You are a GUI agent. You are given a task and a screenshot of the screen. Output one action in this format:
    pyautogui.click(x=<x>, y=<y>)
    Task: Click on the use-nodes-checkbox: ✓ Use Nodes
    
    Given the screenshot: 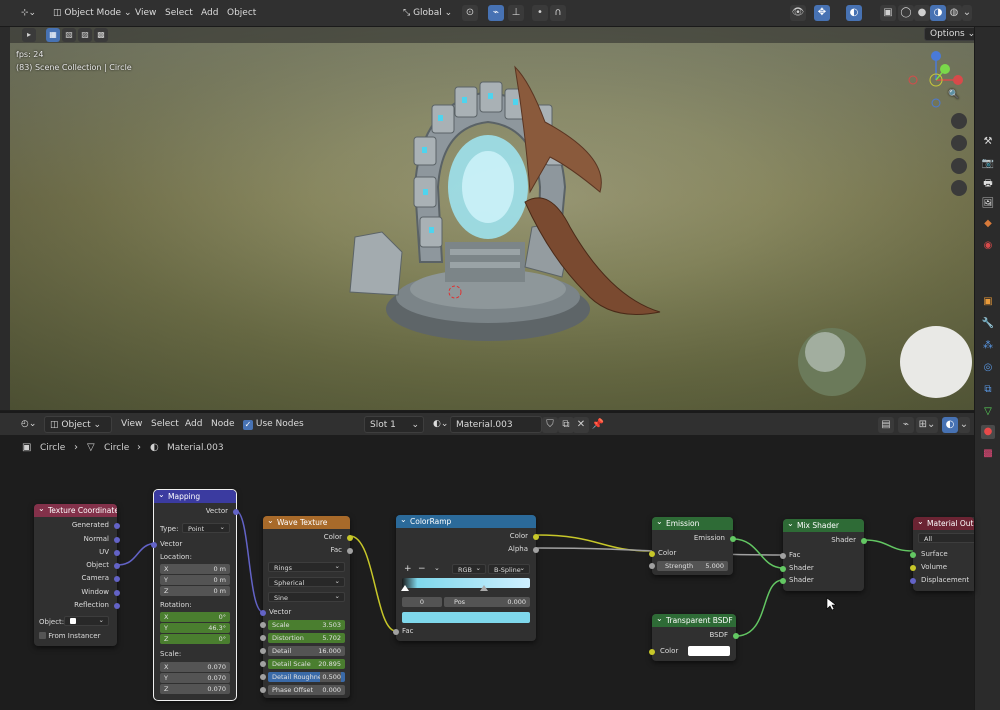 What is the action you would take?
    pyautogui.click(x=273, y=424)
    